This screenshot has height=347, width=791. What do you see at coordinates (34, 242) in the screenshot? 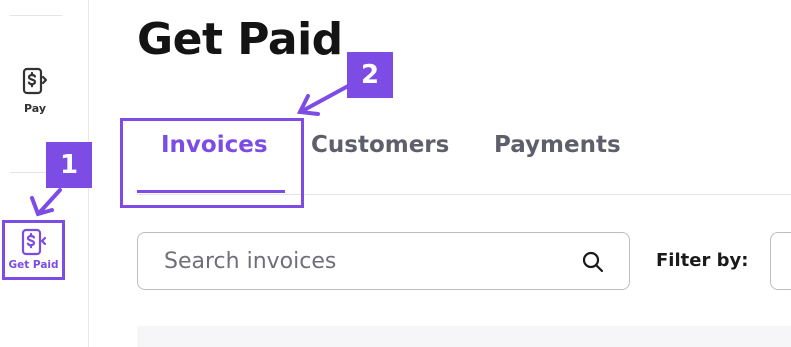
I see `dollar-document-receive-icon` at bounding box center [34, 242].